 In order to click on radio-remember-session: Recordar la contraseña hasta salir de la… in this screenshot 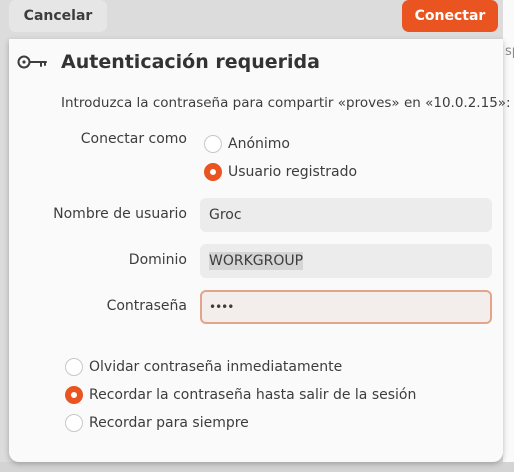, I will do `click(240, 395)`.